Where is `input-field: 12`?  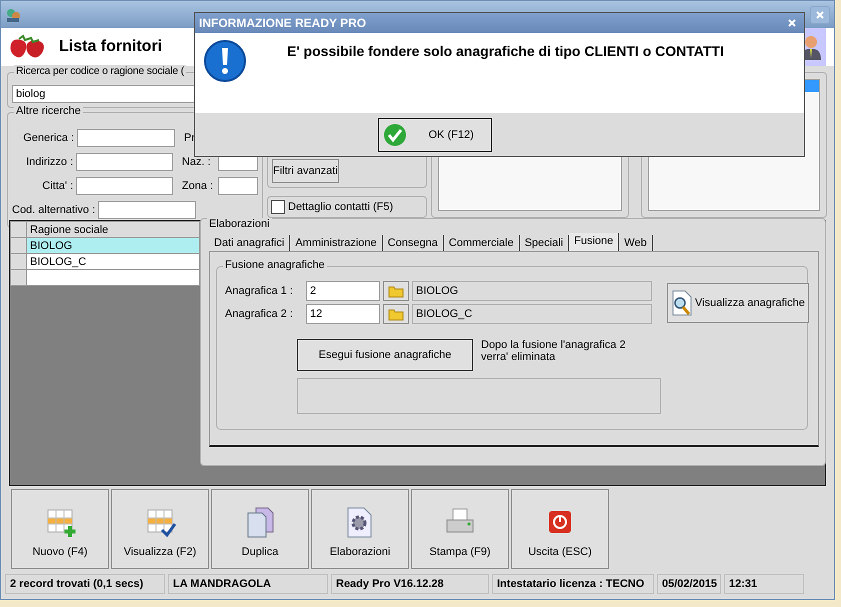 input-field: 12 is located at coordinates (343, 314).